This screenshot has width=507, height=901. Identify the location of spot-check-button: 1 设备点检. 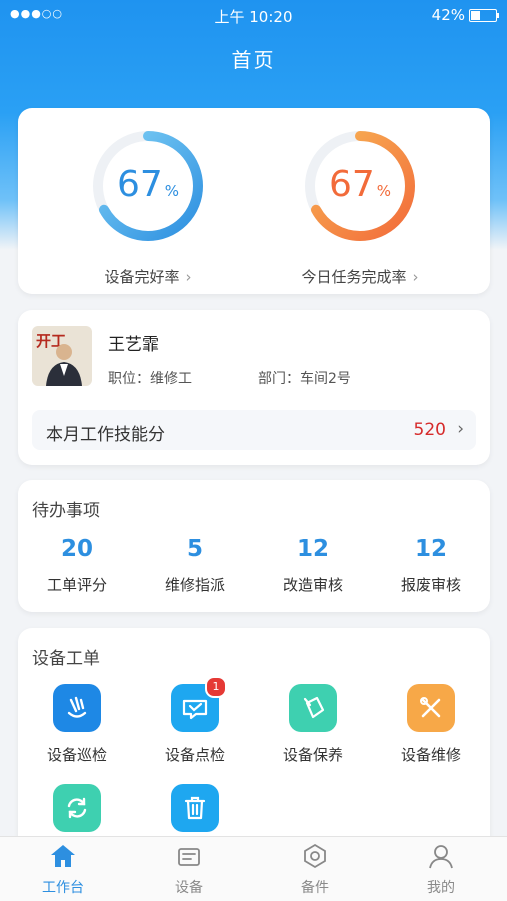
(195, 720).